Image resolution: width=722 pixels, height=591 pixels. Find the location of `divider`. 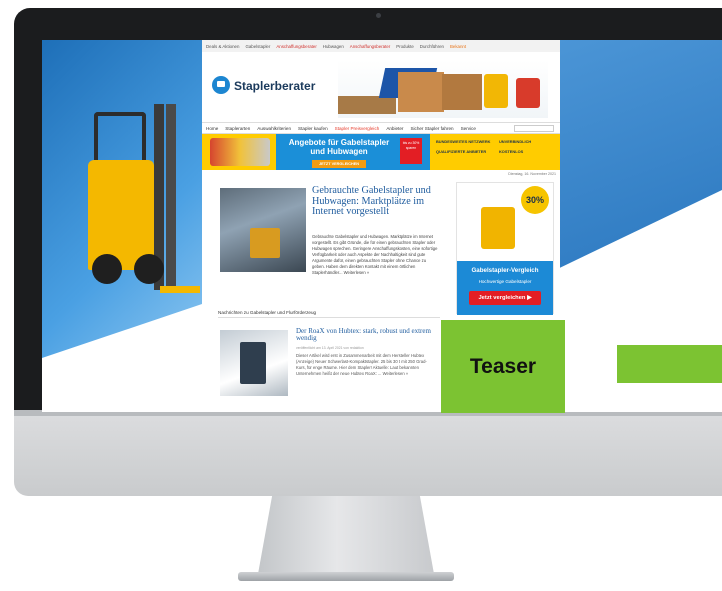

divider is located at coordinates (329, 317).